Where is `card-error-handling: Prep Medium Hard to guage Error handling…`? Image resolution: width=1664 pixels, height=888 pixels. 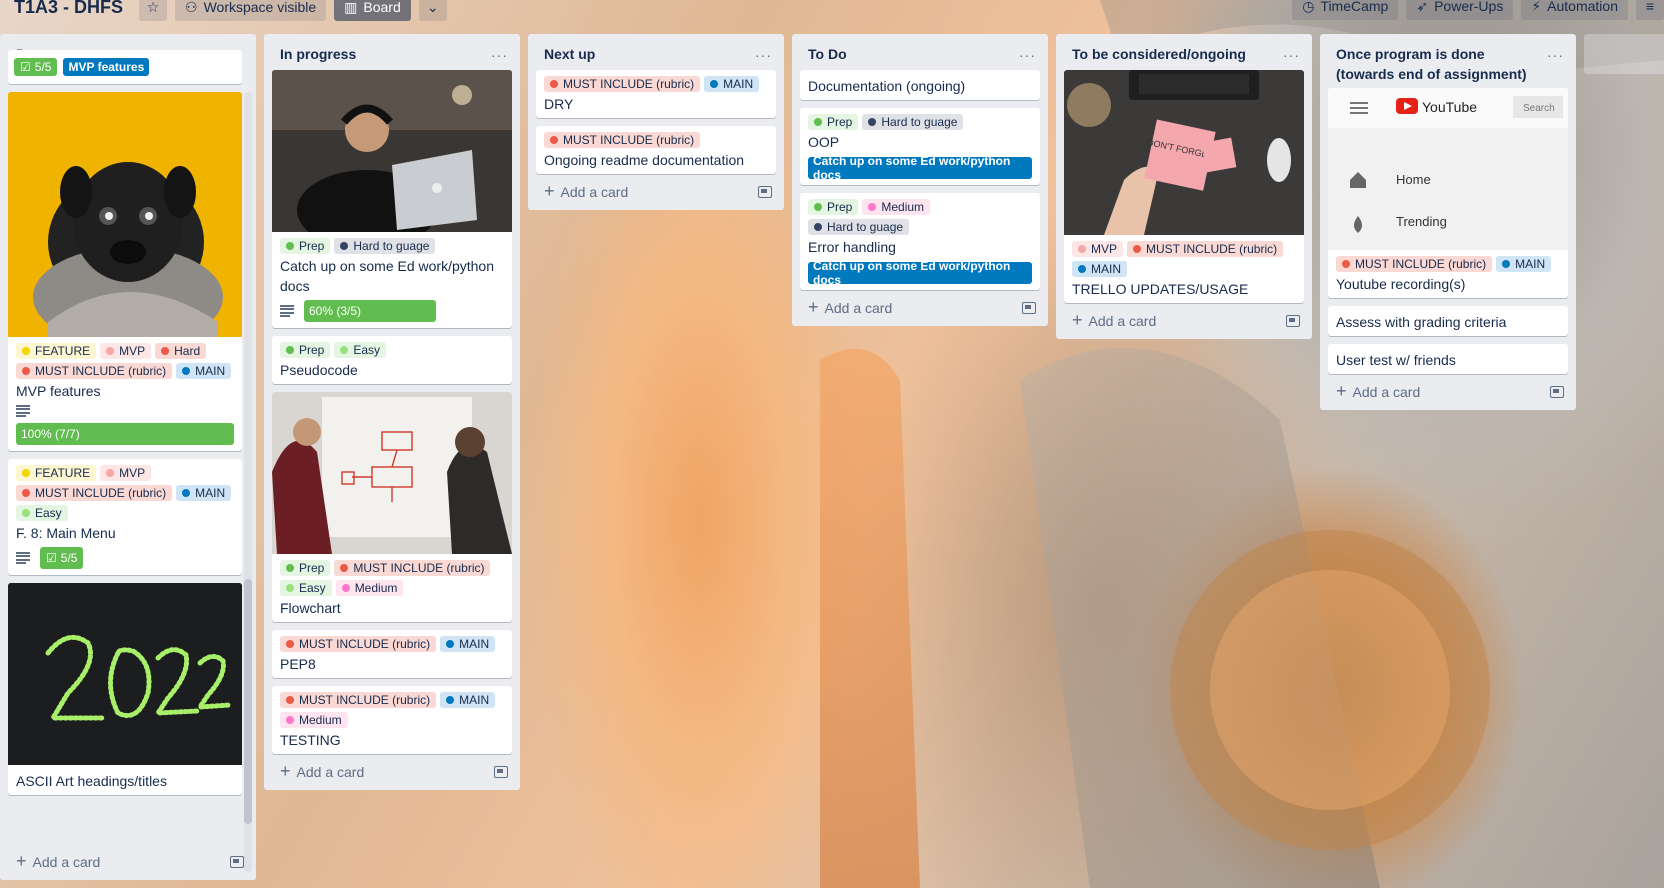
card-error-handling: Prep Medium Hard to guage Error handling… is located at coordinates (920, 241).